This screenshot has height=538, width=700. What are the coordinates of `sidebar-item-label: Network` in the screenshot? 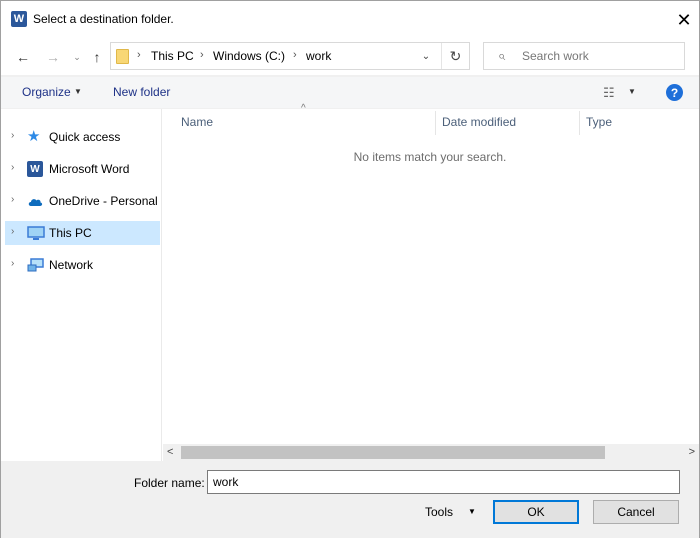 It's located at (71, 265).